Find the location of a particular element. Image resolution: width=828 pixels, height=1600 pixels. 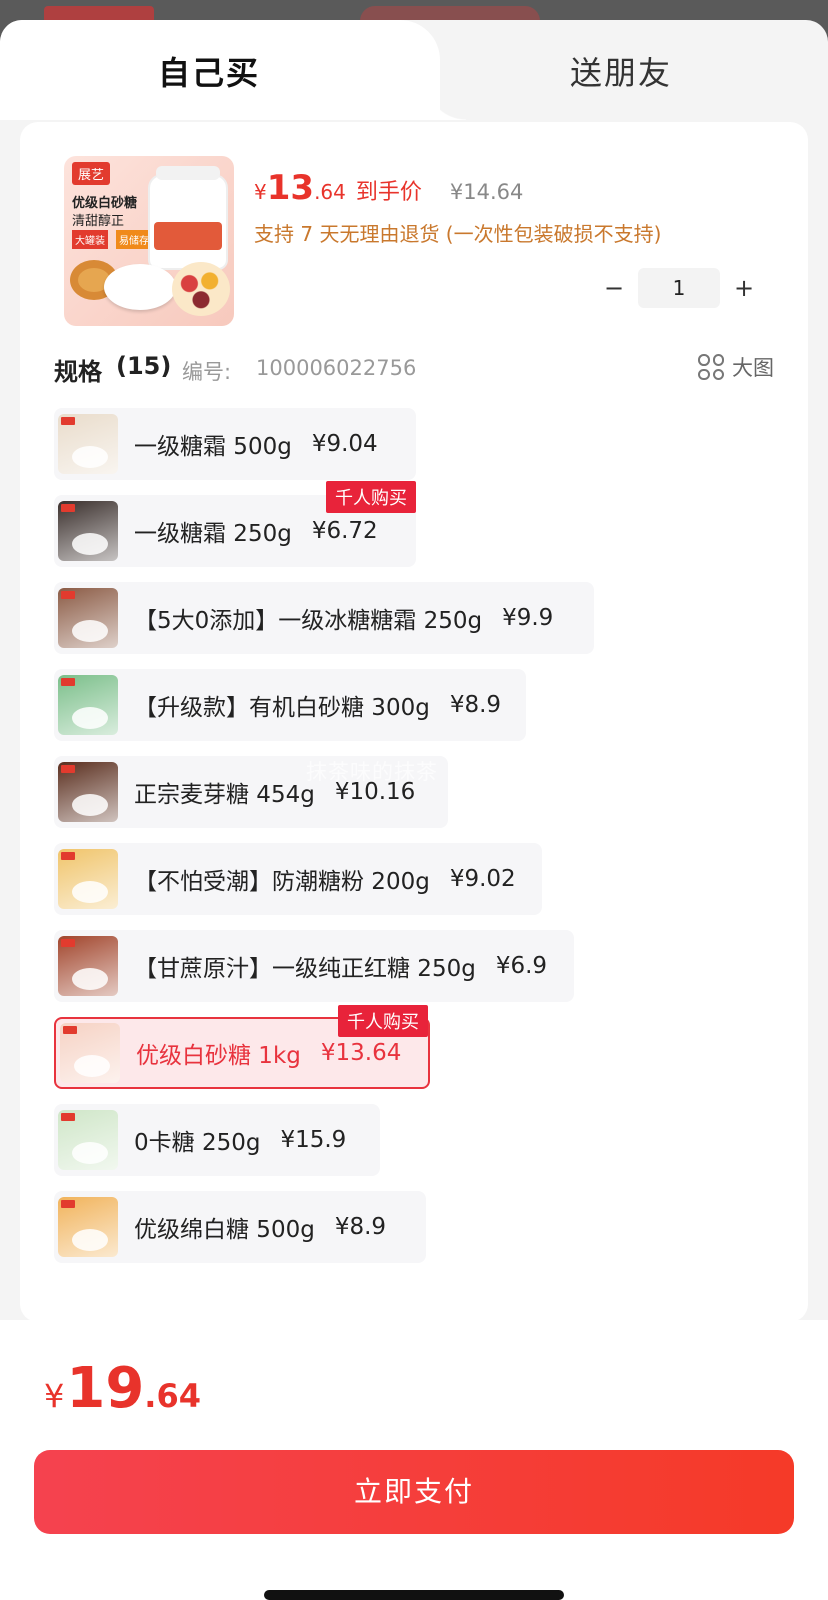

option-price: ¥13.64 is located at coordinates (361, 1053).